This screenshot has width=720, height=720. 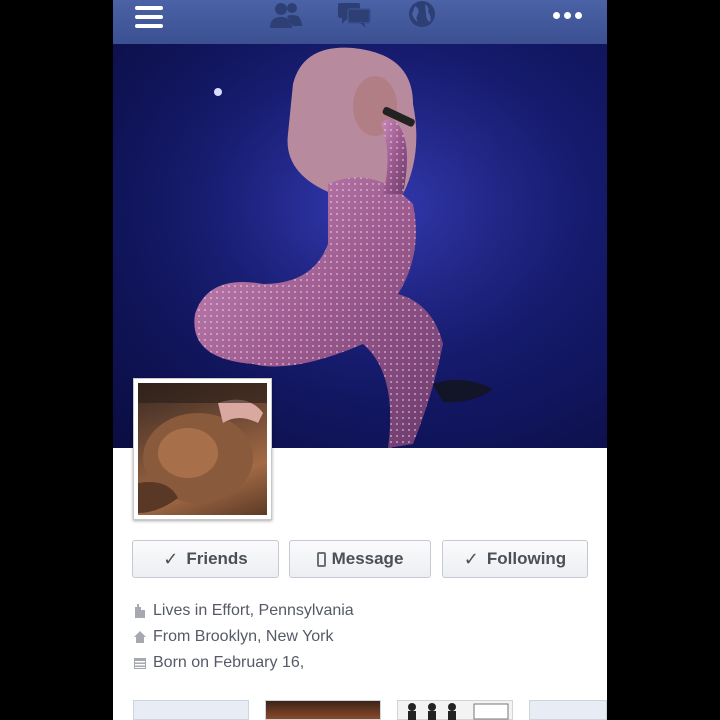 What do you see at coordinates (422, 16) in the screenshot?
I see `globe-icon` at bounding box center [422, 16].